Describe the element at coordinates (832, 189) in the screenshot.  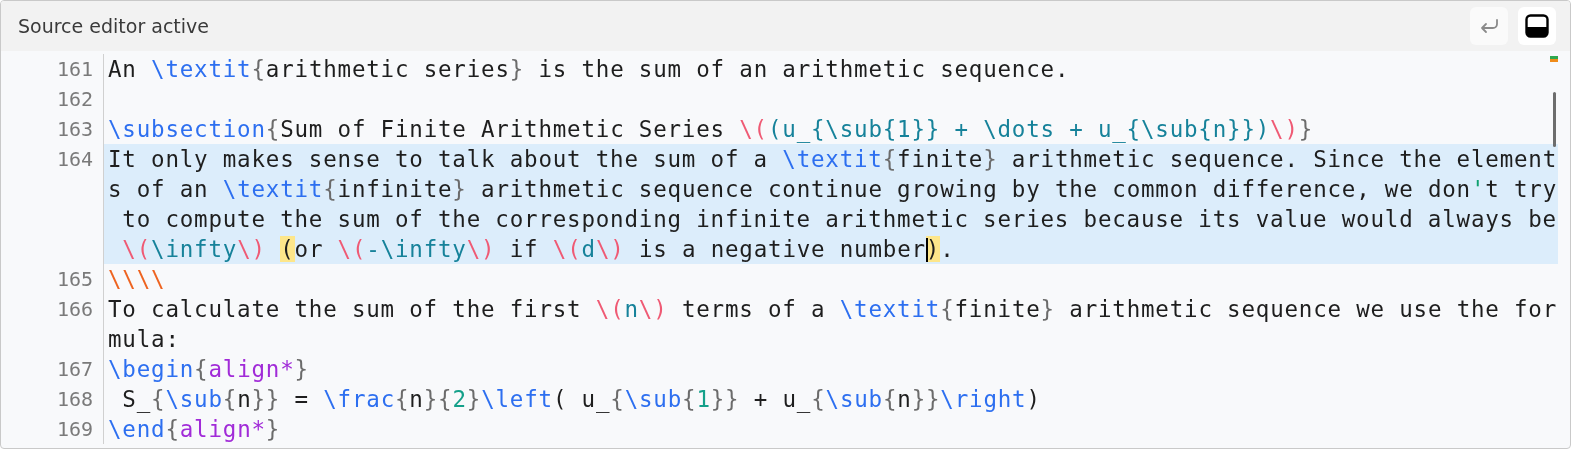
I see `code-line: s of an \textit{infinite} arithmetic sequence continue growing by the common difference, we don't try` at that location.